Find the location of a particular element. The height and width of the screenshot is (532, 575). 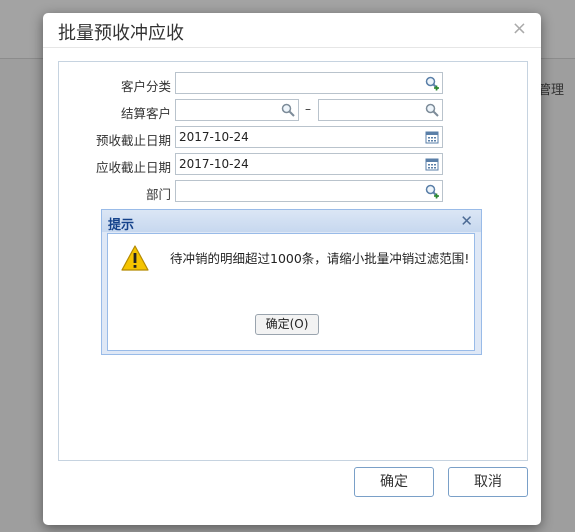

alert-ok-button: 确定(O) is located at coordinates (287, 324).